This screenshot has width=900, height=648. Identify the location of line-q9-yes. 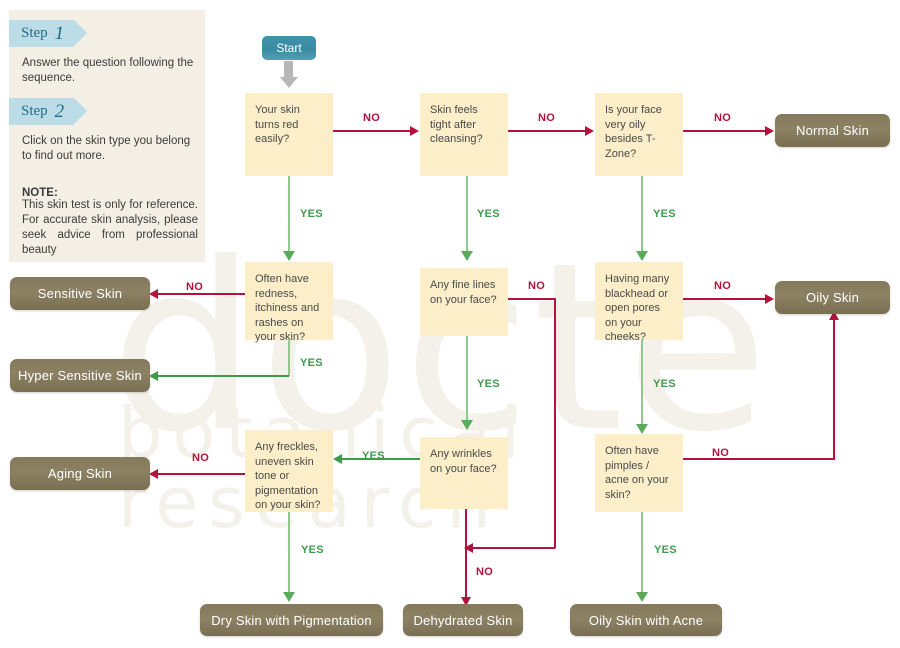
(642, 553).